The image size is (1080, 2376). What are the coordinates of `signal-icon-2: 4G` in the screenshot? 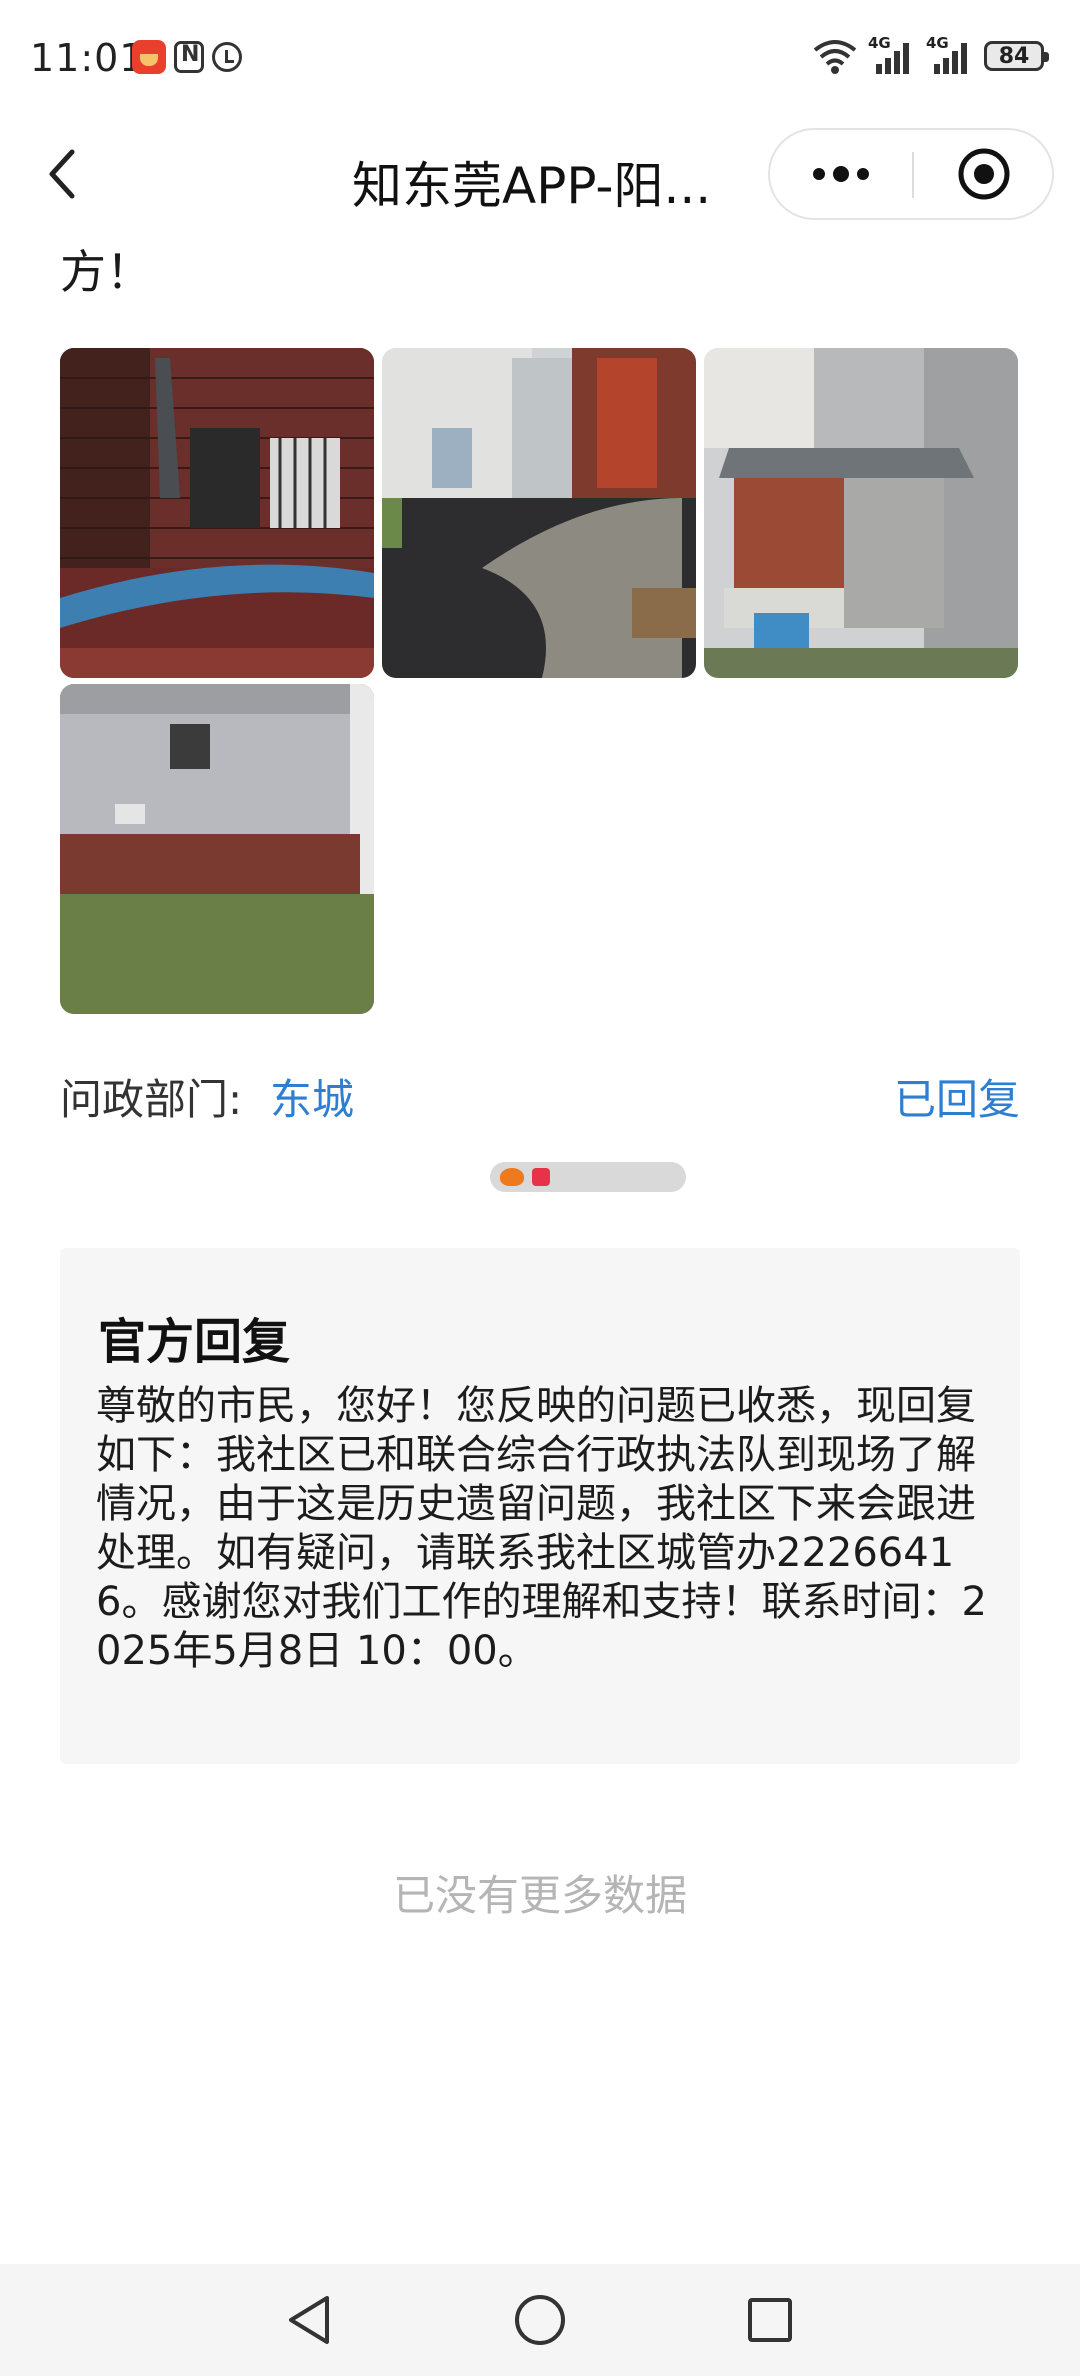 It's located at (950, 55).